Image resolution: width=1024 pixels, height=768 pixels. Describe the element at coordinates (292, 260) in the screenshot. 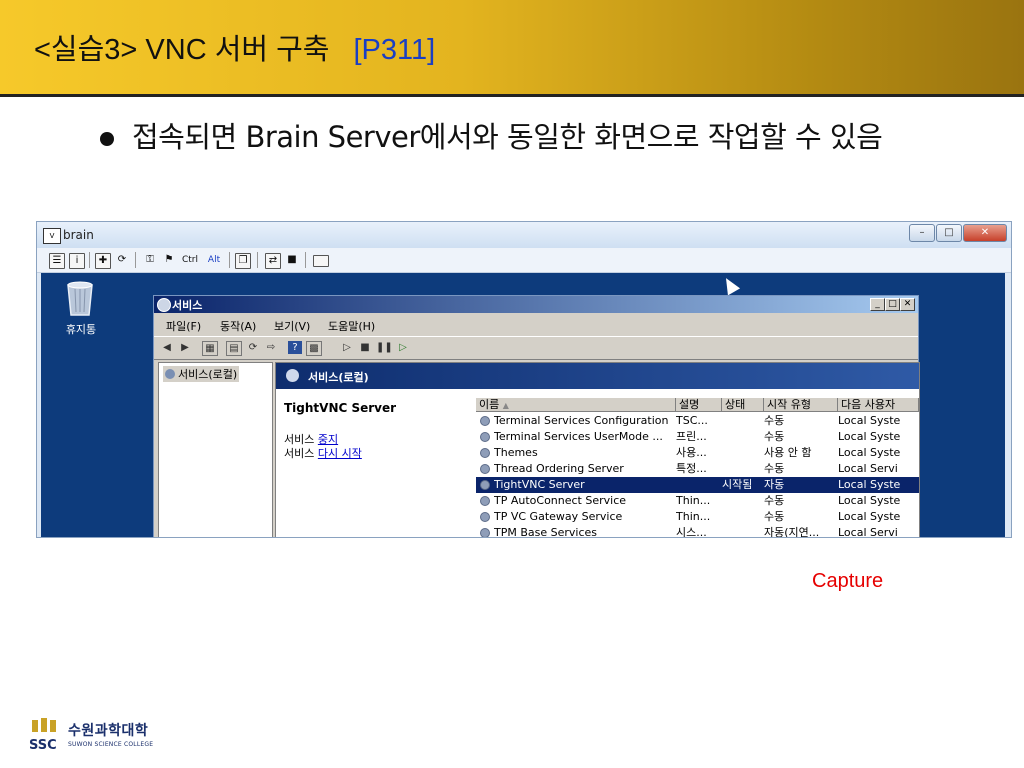

I see `save-icon: ■` at that location.